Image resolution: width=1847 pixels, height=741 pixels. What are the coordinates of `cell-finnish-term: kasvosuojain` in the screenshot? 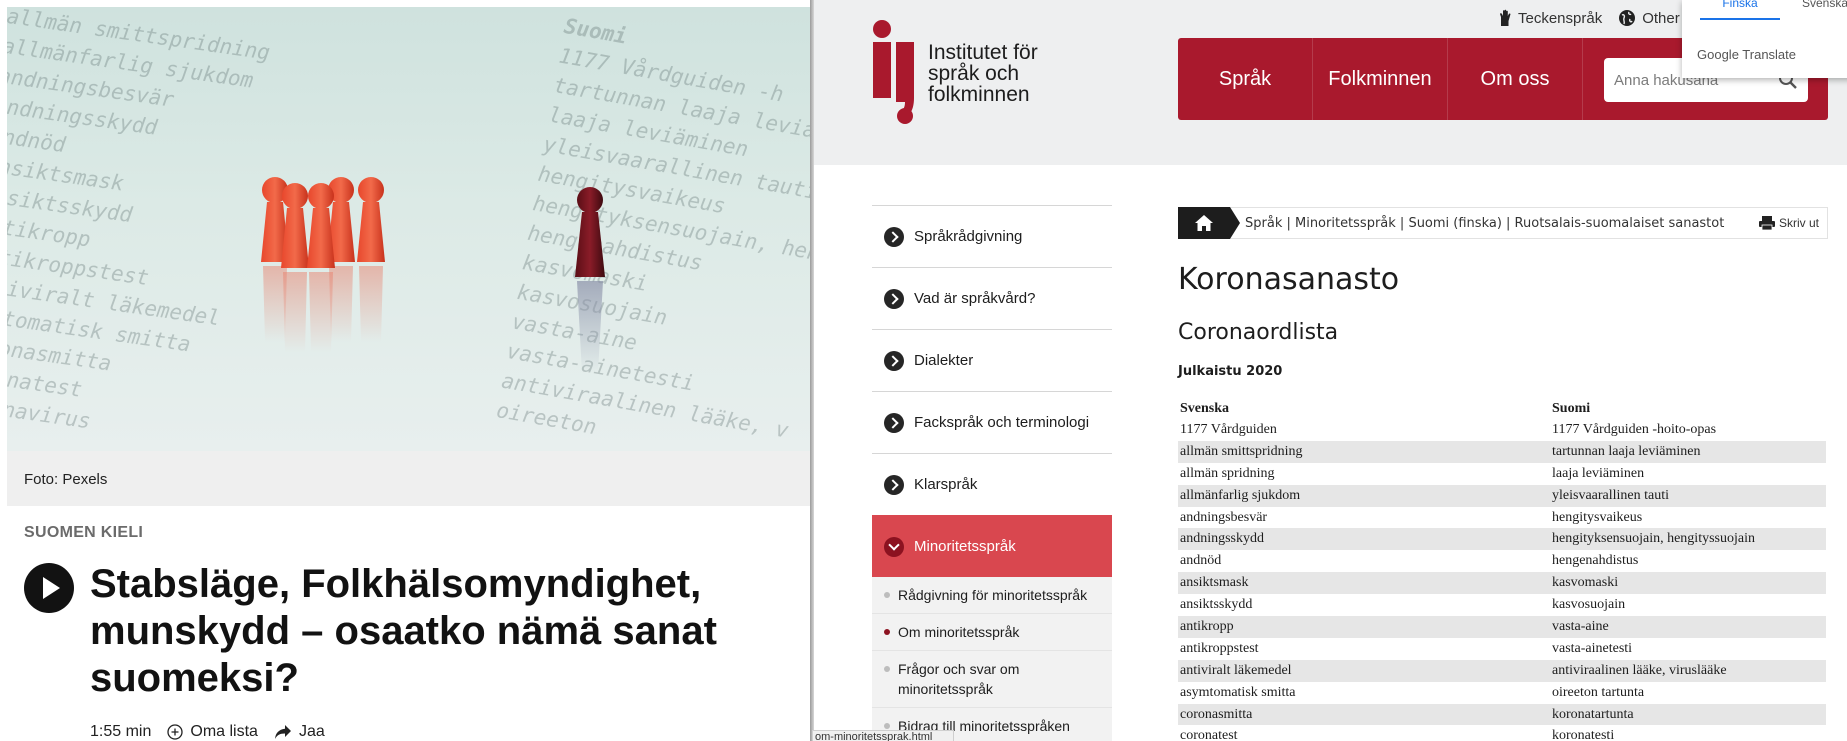 It's located at (1589, 605).